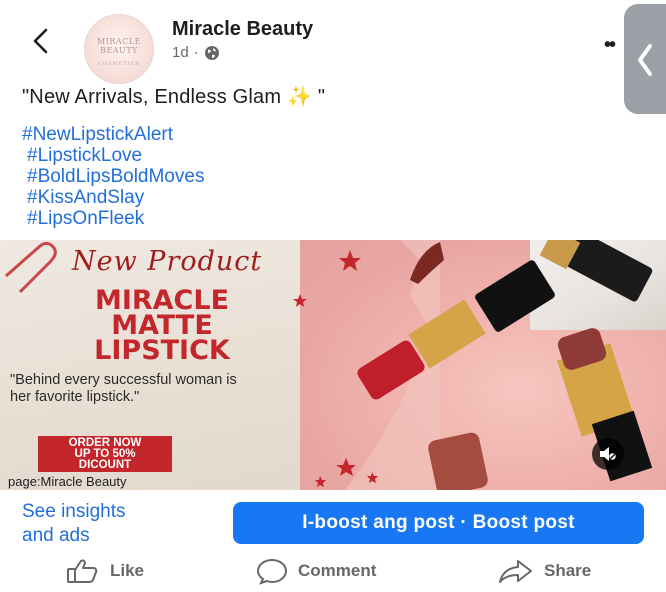 This screenshot has width=666, height=592. Describe the element at coordinates (113, 155) in the screenshot. I see `hashtag-link: #LipstickLove` at that location.